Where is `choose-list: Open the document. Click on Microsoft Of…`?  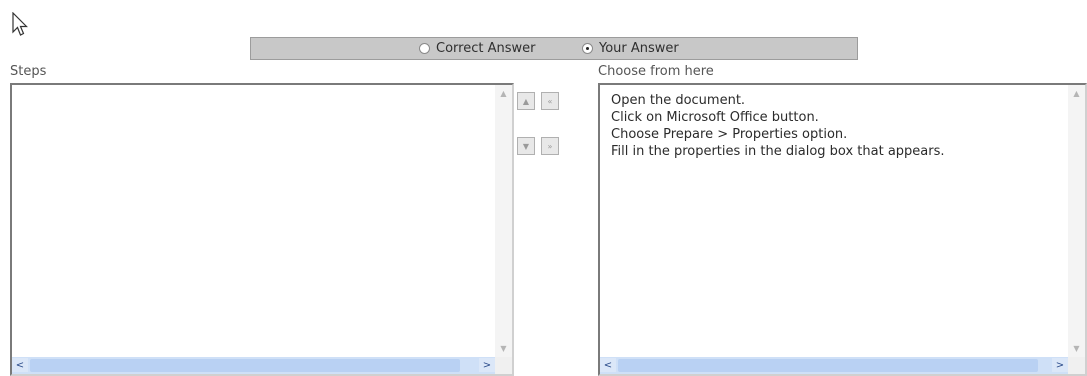 choose-list: Open the document. Click on Microsoft Of… is located at coordinates (839, 126).